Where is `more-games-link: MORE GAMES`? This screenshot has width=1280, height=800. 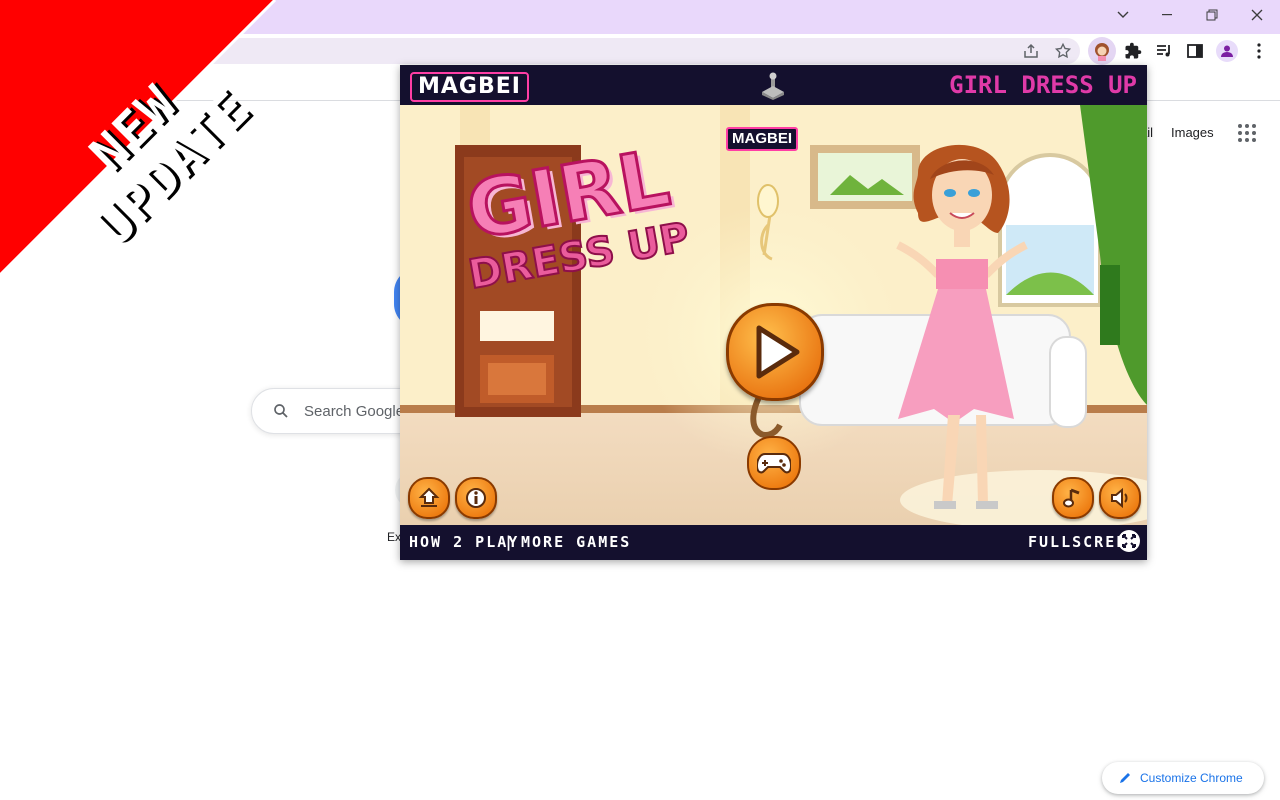 more-games-link: MORE GAMES is located at coordinates (576, 542).